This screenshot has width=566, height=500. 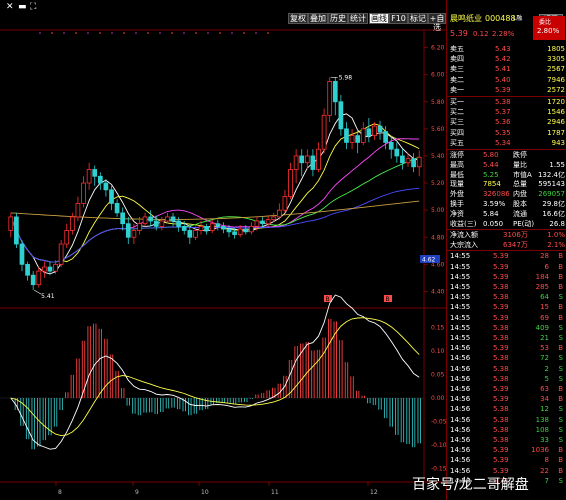 I want to click on tick-row: 14:56 5.38 138 S, so click(x=506, y=420).